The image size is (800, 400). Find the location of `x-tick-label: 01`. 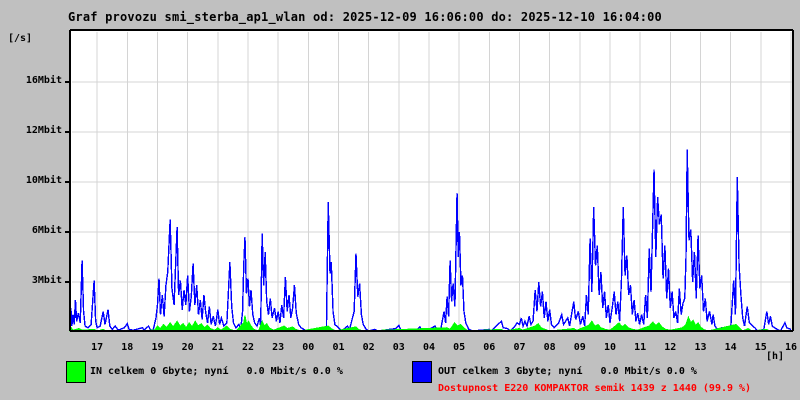

x-tick-label: 01 is located at coordinates (338, 347).